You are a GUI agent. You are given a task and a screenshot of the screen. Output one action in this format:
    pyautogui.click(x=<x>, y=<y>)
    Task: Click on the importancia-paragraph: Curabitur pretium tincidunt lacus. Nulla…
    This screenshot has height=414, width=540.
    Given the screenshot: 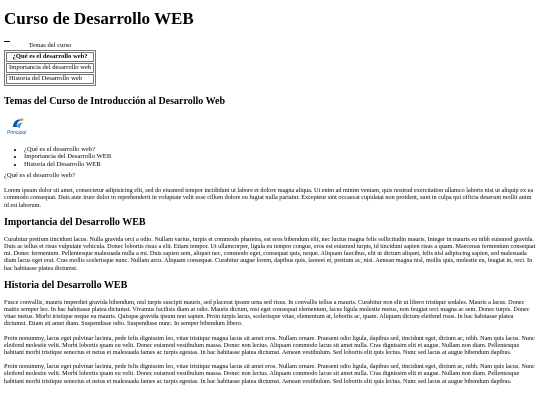 What is the action you would take?
    pyautogui.click(x=270, y=253)
    